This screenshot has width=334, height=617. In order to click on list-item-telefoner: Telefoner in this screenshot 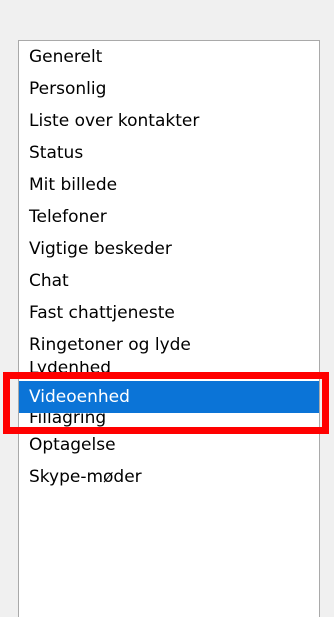, I will do `click(169, 217)`.